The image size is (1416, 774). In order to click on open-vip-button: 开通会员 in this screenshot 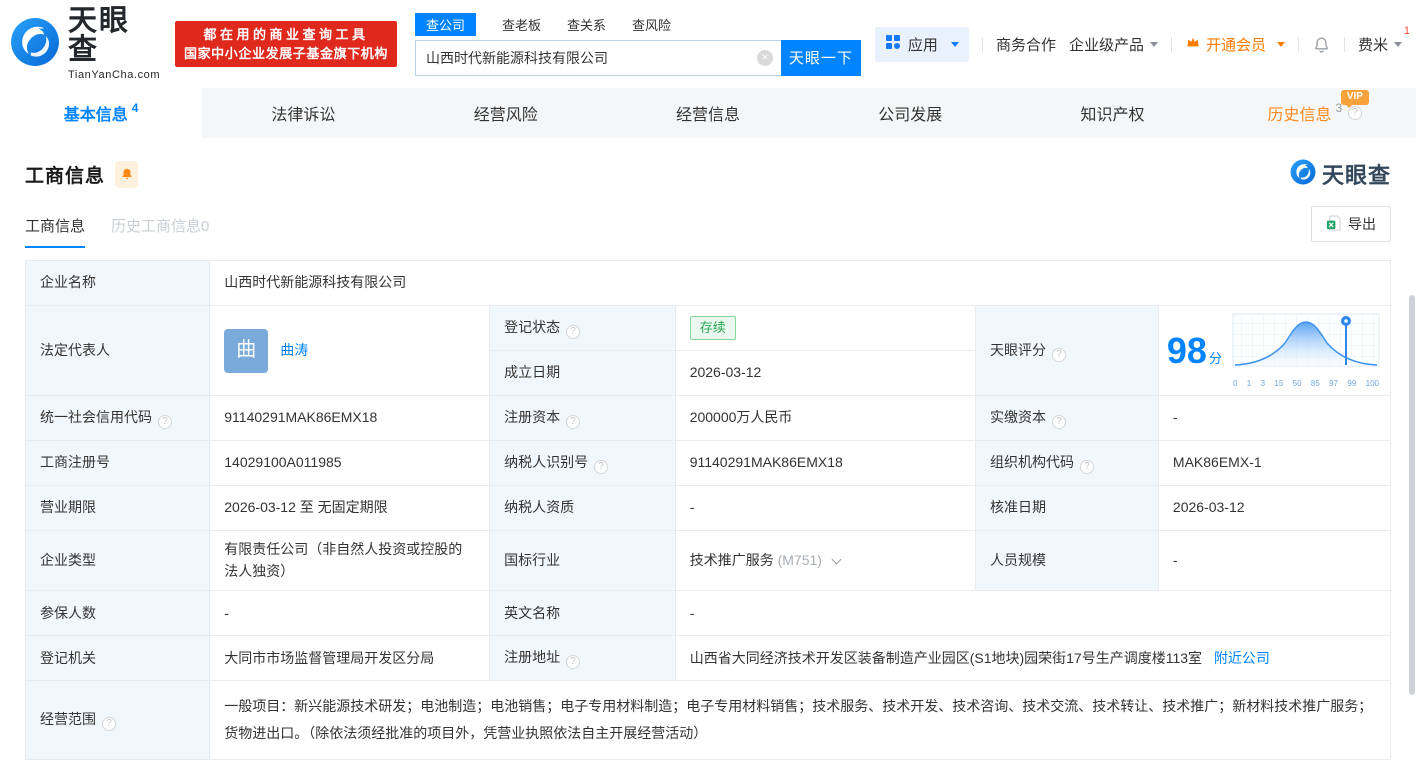, I will do `click(1235, 44)`.